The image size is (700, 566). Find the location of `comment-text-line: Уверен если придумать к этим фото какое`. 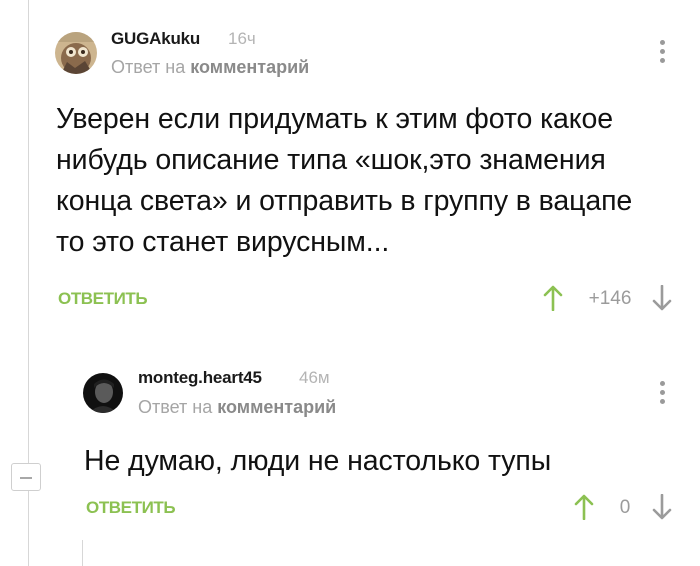

comment-text-line: Уверен если придумать к этим фото какое is located at coordinates (334, 119).